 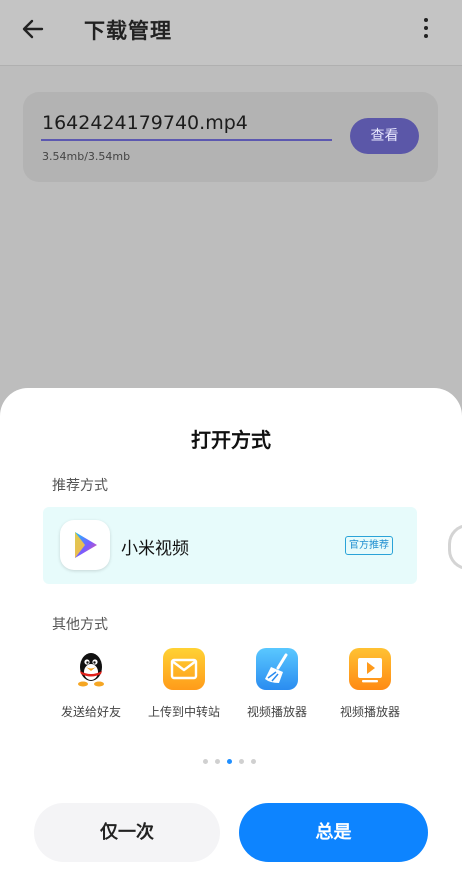 What do you see at coordinates (91, 670) in the screenshot?
I see `qq-penguin-icon` at bounding box center [91, 670].